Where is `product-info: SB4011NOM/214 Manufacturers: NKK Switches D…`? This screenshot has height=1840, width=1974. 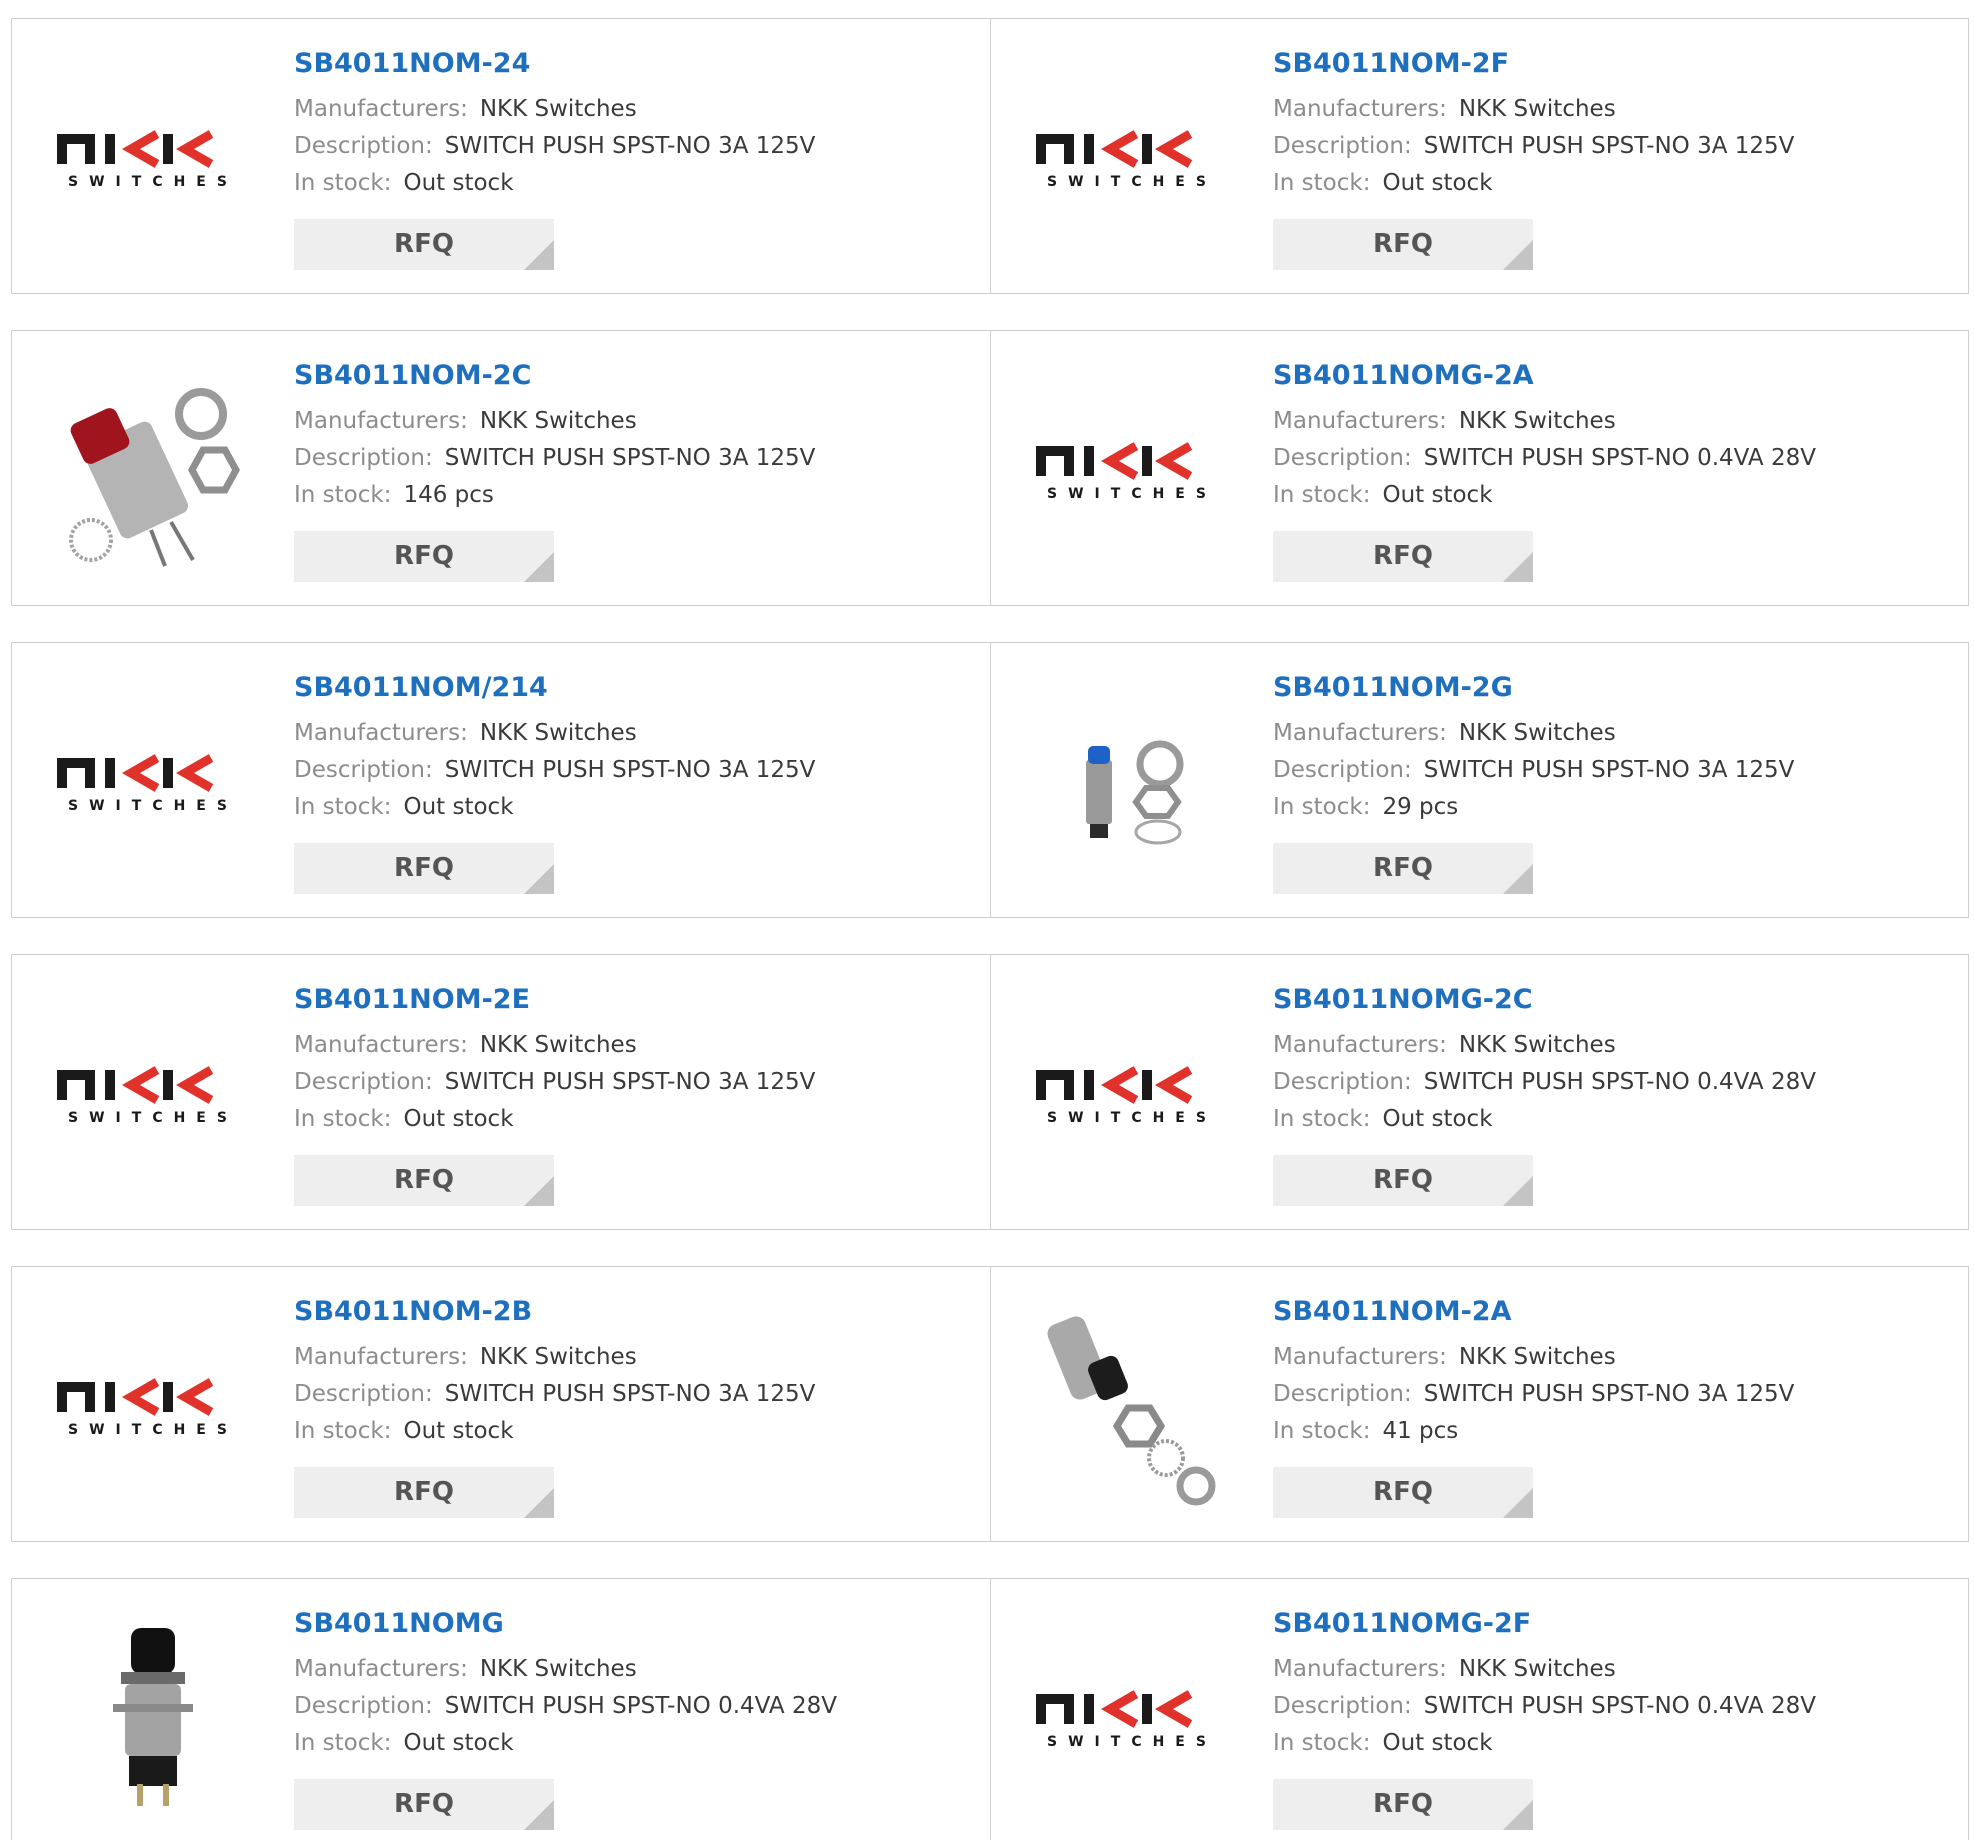
product-info: SB4011NOM/214 Manufacturers: NKK Switches D… is located at coordinates (637, 748).